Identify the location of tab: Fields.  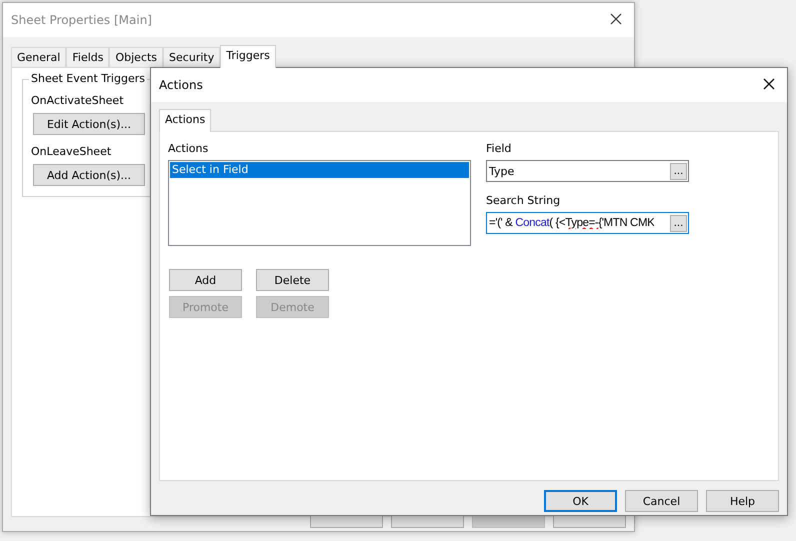
(88, 57).